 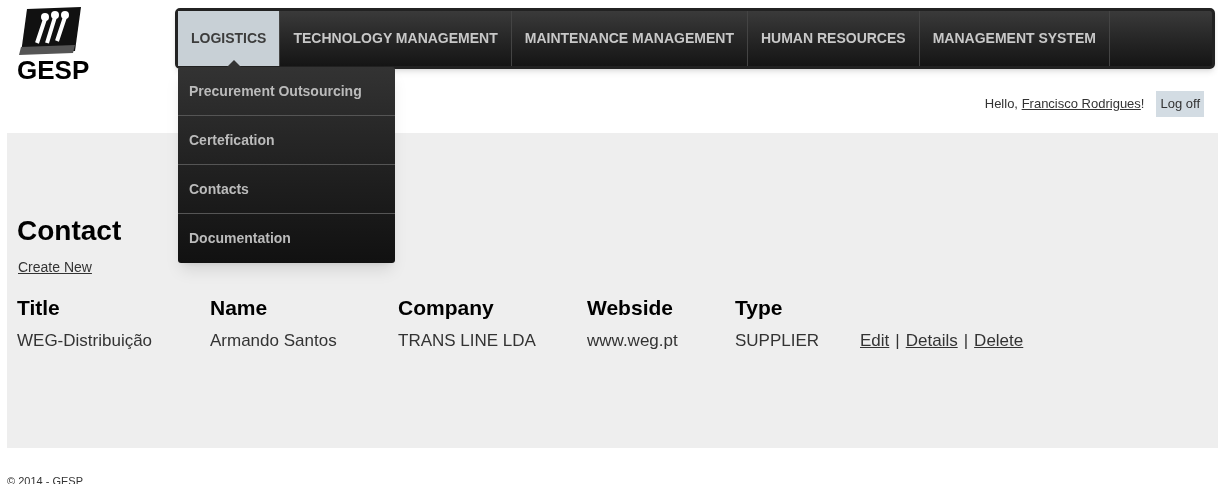 I want to click on column-header: Title, so click(x=39, y=308).